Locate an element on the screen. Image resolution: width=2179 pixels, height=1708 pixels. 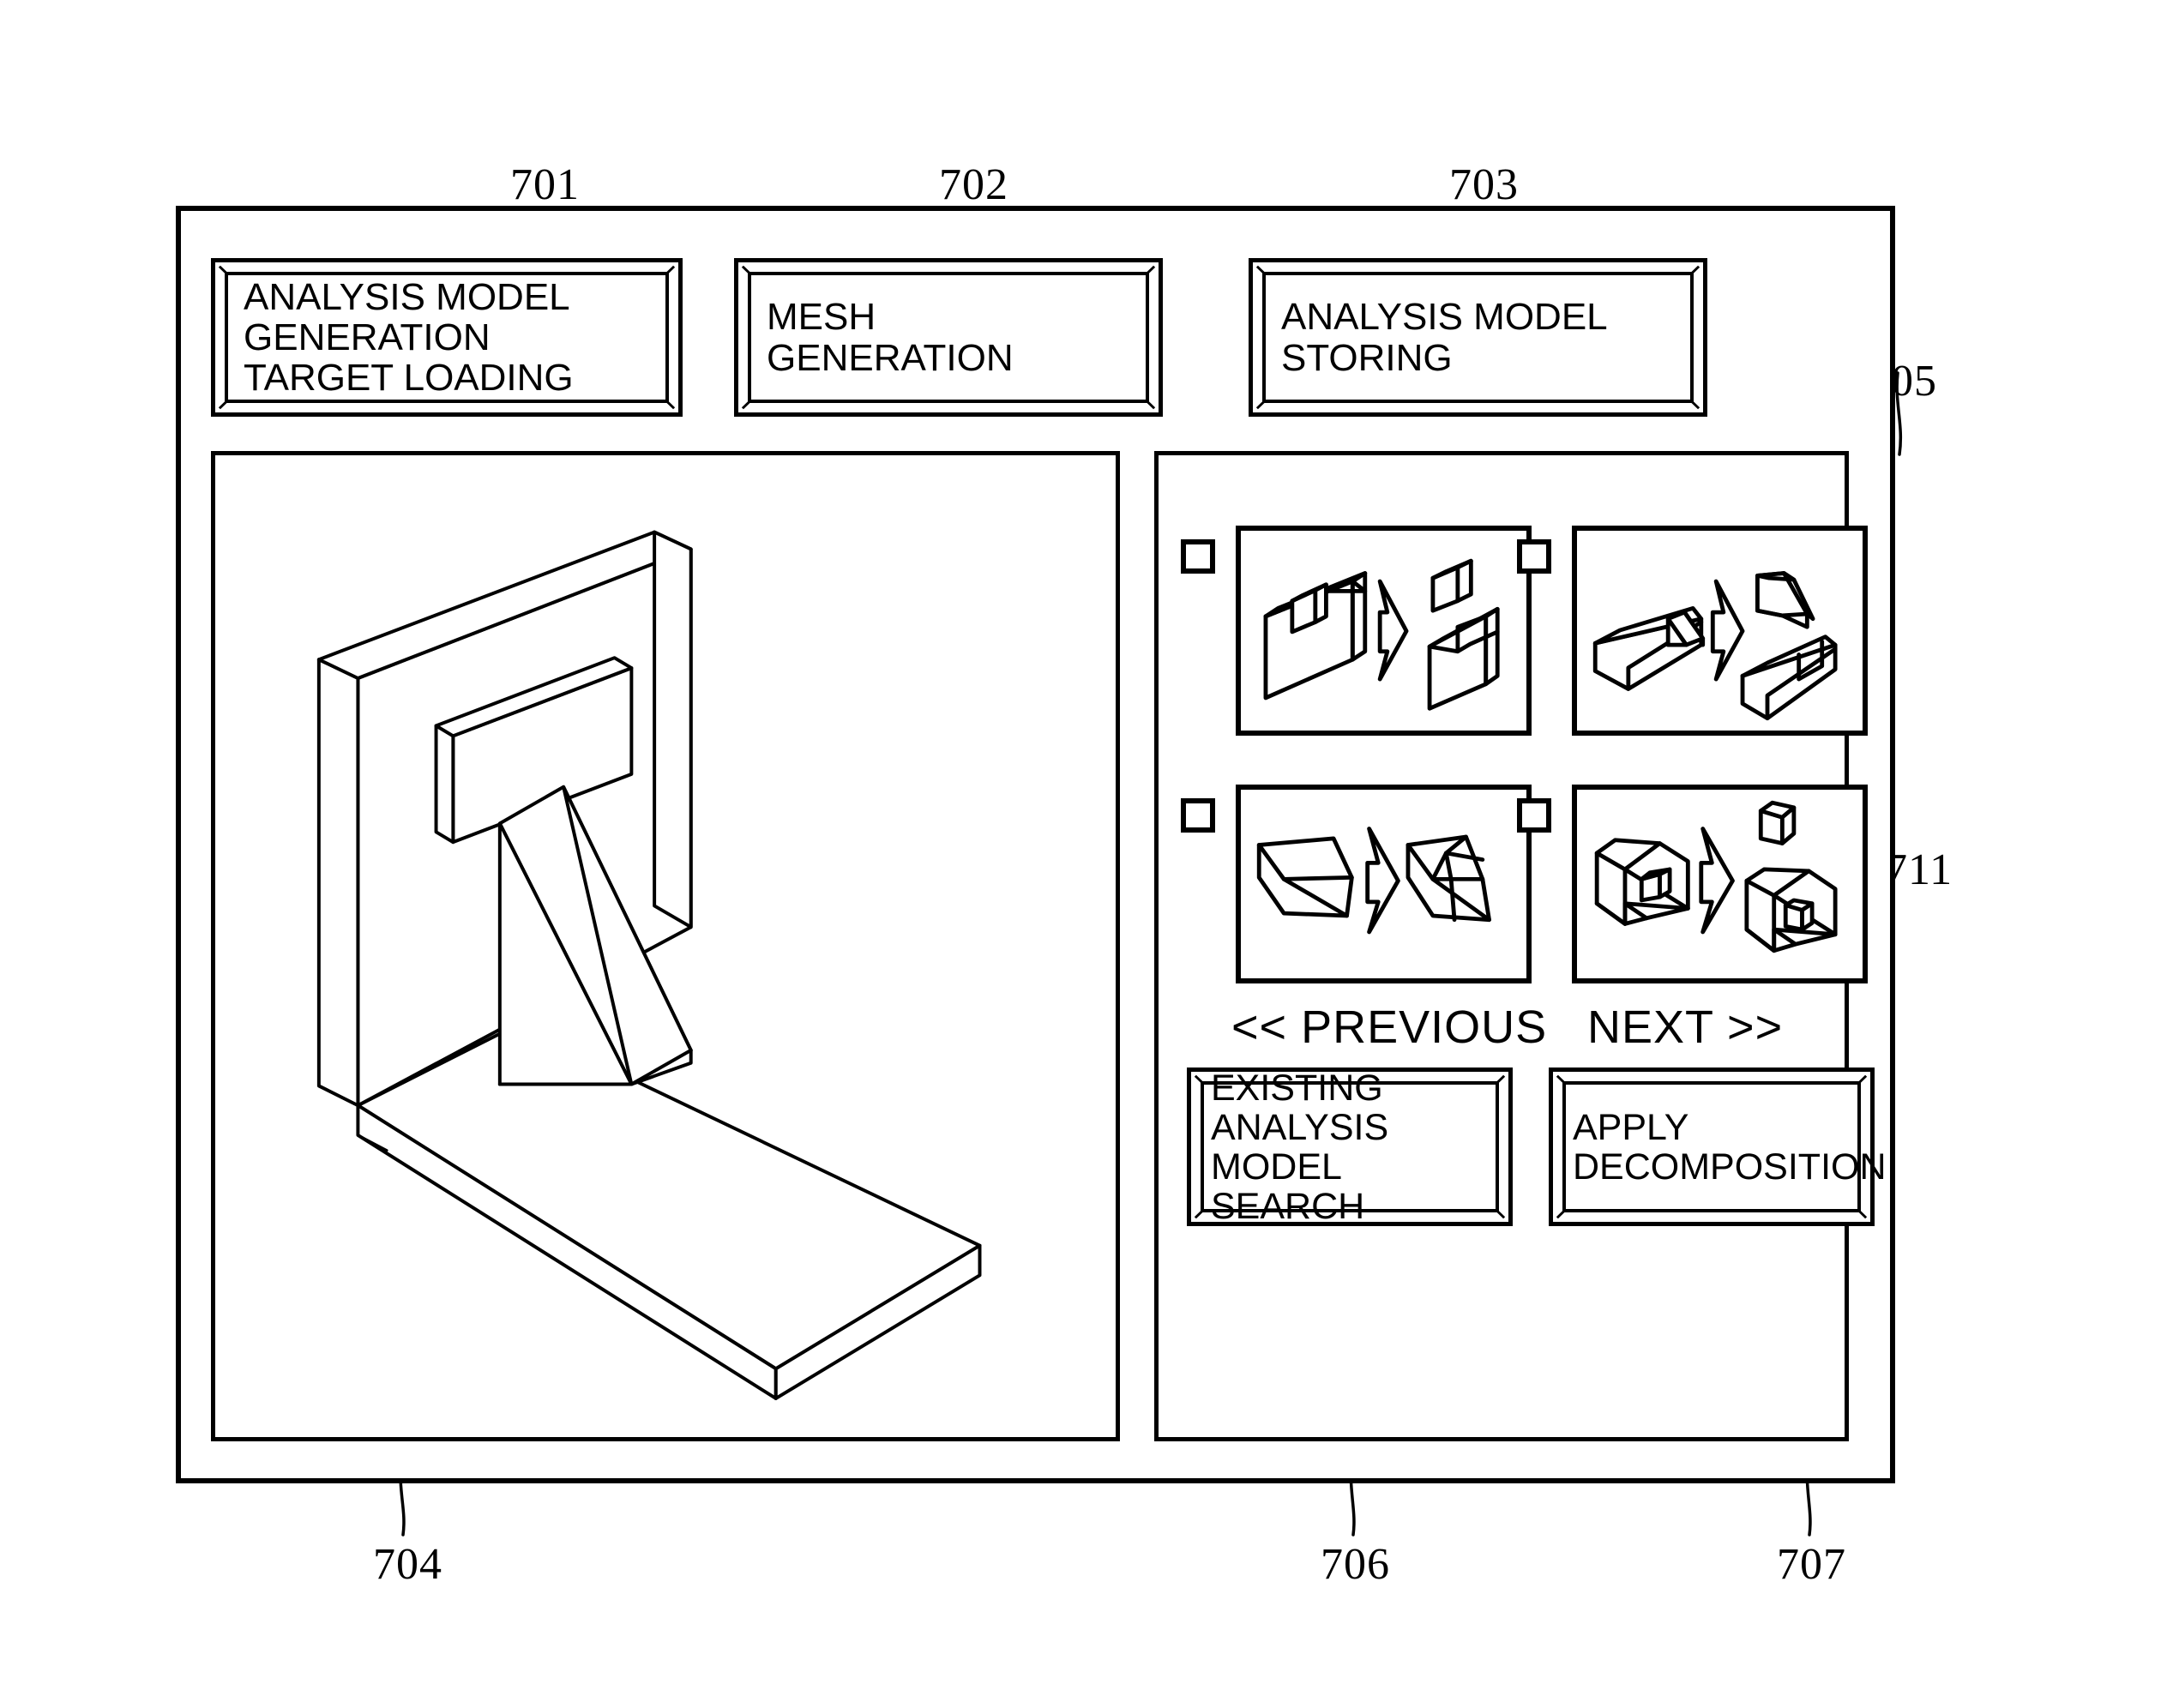
button-label: ANALYSIS MODEL GENERATION TARGET LOADING is located at coordinates (409, 337).